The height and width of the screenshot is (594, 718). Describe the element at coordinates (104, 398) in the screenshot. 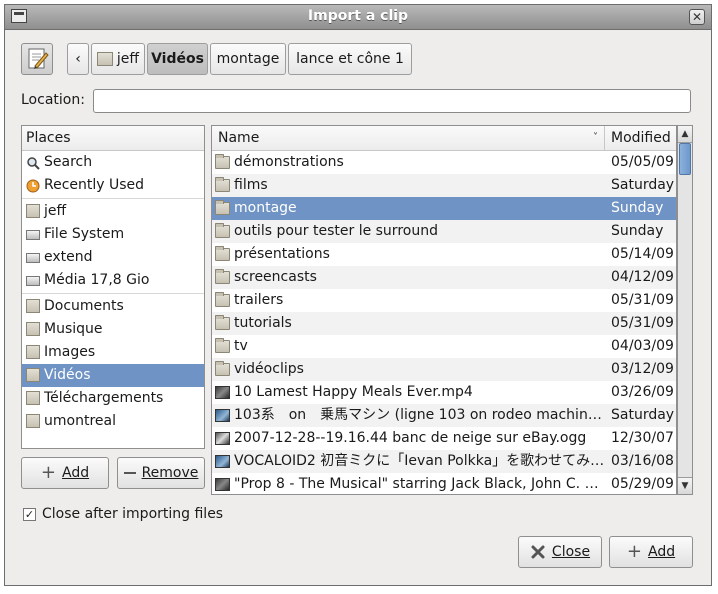

I see `place-label: Téléchargements` at that location.